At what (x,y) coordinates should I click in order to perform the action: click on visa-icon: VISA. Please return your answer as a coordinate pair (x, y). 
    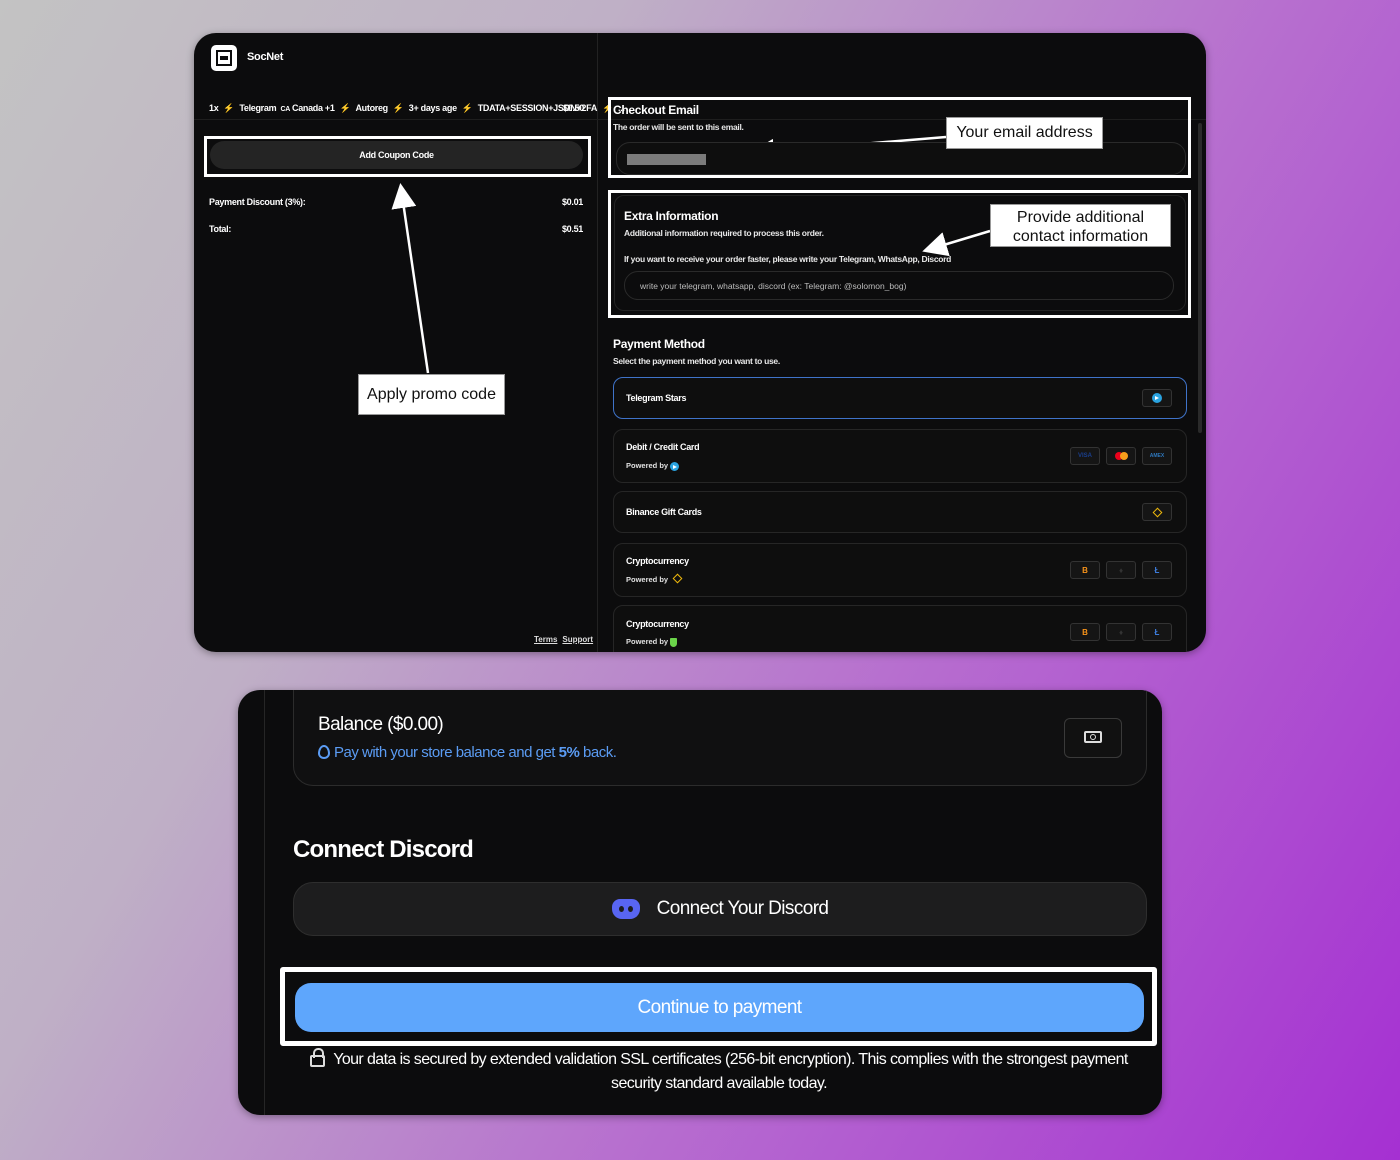
    Looking at the image, I should click on (1085, 456).